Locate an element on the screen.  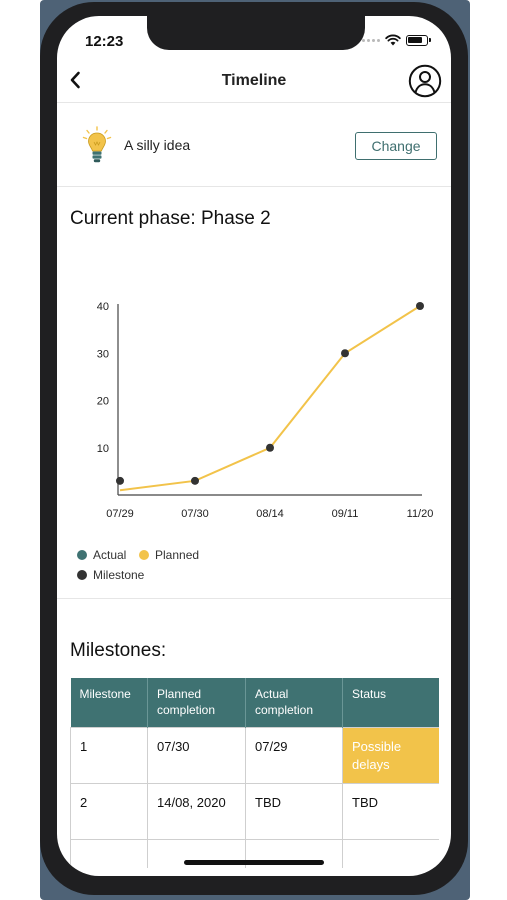
y-tick-label: 30 is located at coordinates (103, 354).